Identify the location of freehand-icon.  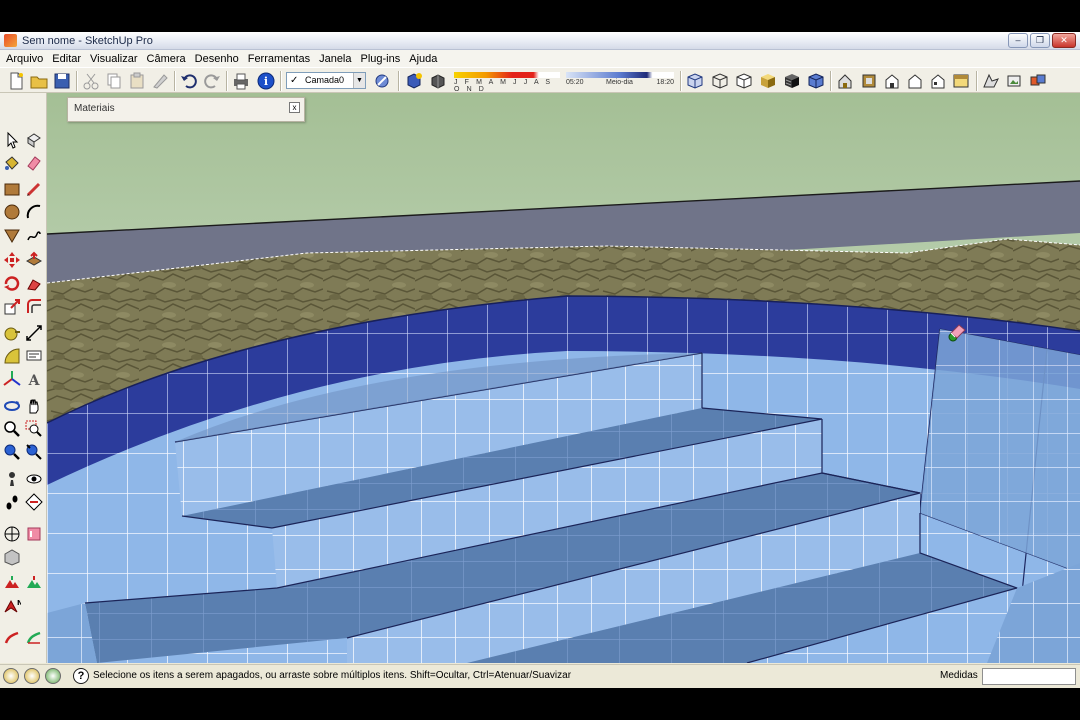
(34, 235).